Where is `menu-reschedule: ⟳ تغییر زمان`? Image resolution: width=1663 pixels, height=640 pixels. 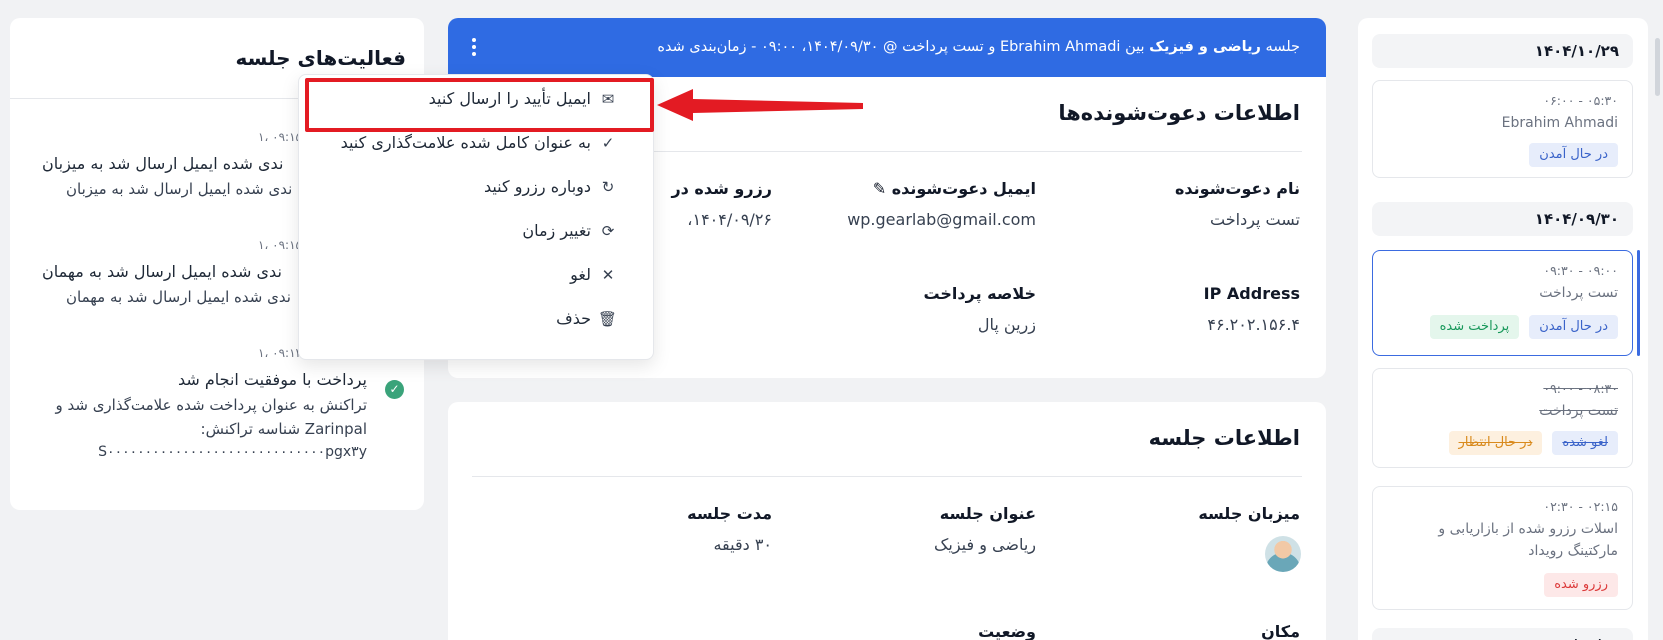 menu-reschedule: ⟳ تغییر زمان is located at coordinates (569, 230).